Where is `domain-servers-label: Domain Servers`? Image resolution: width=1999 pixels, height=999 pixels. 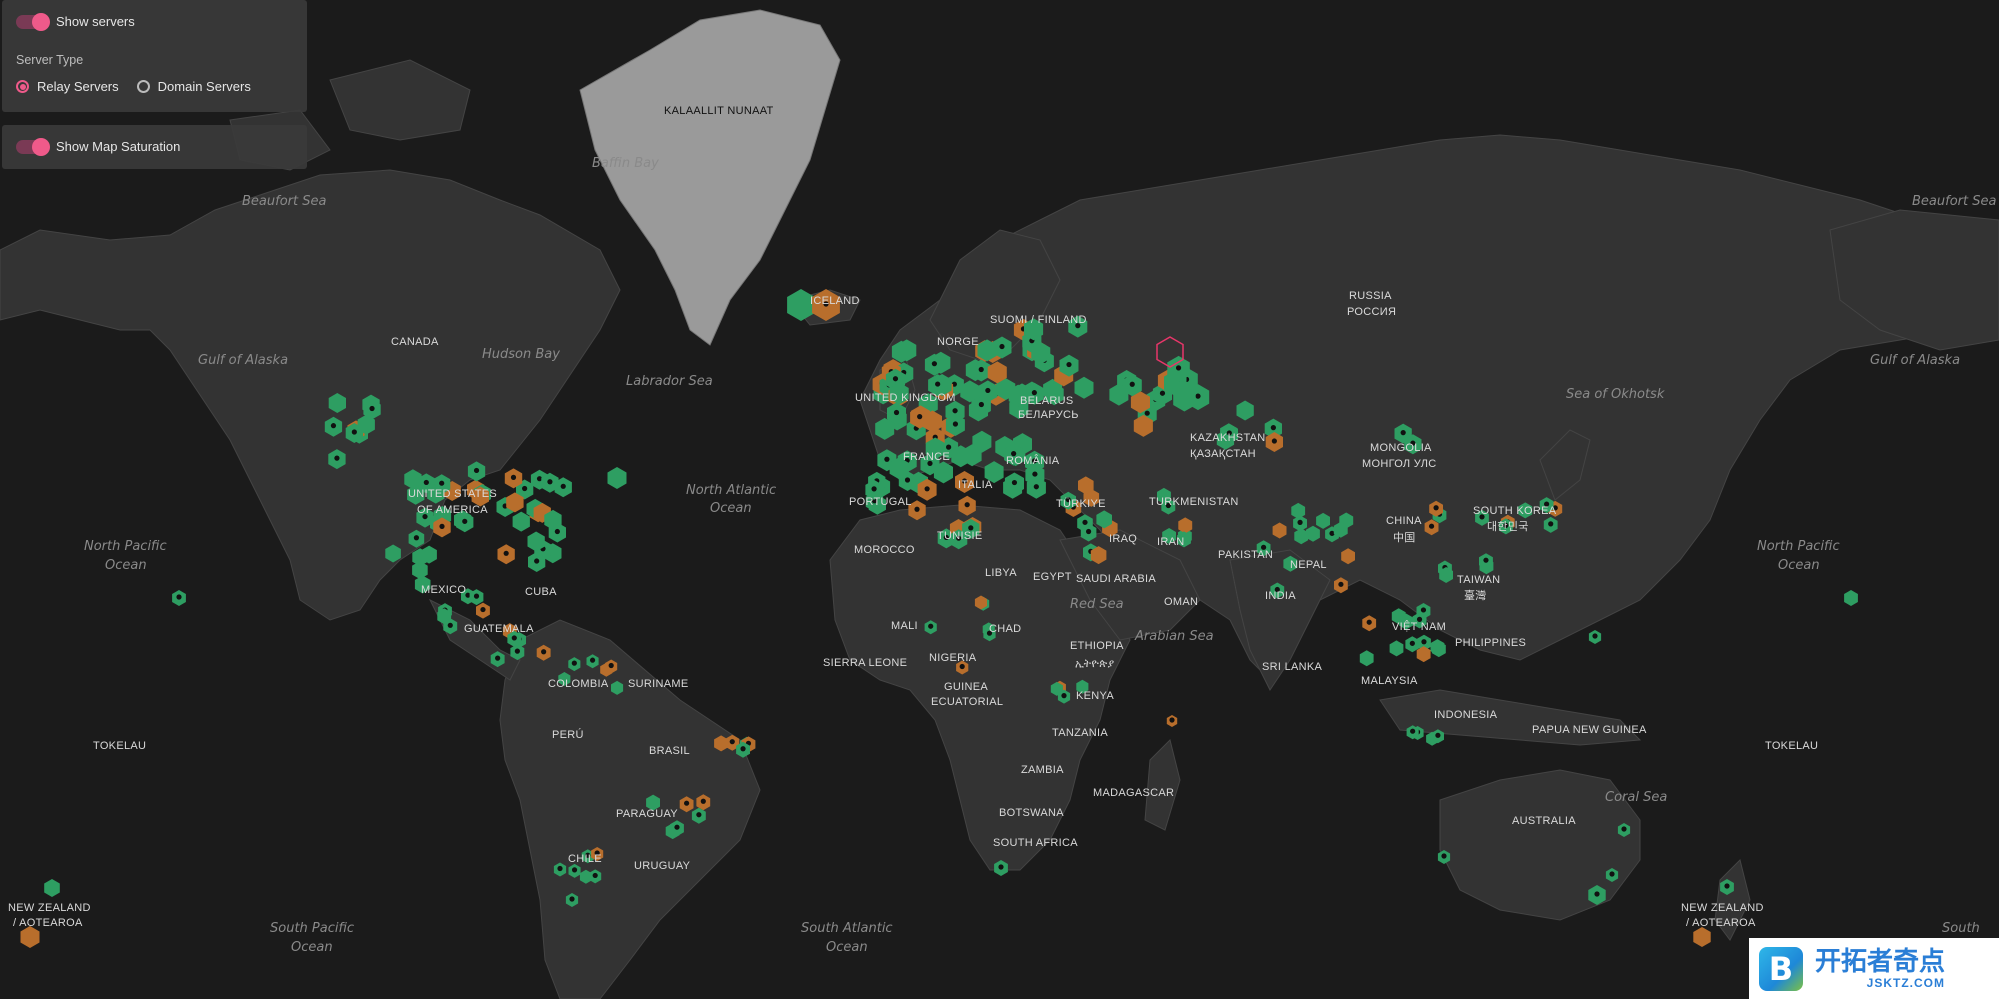
domain-servers-label: Domain Servers is located at coordinates (204, 86).